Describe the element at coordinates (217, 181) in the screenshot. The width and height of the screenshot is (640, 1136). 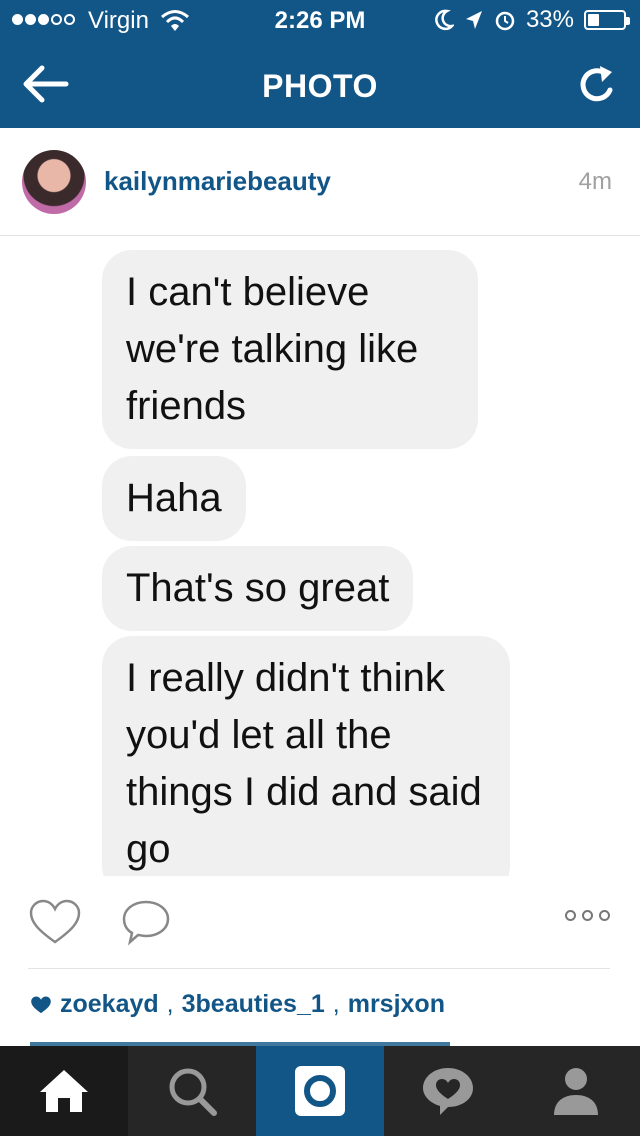
I see `post-username: kailynmariebeauty` at that location.